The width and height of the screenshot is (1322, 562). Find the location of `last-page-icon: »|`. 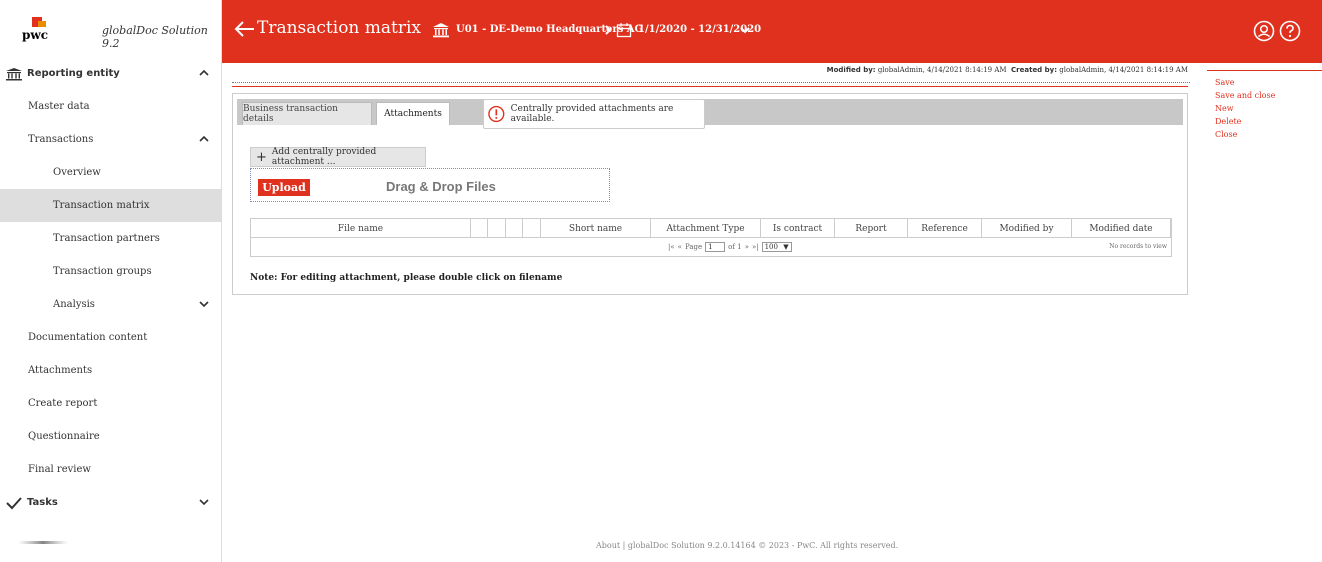

last-page-icon: »| is located at coordinates (755, 247).